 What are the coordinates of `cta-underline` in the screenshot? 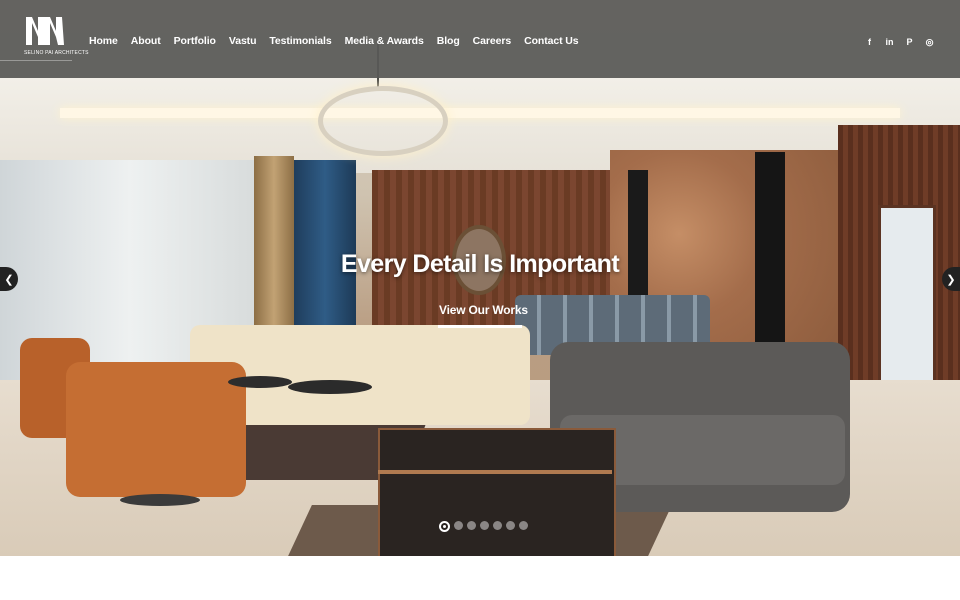 It's located at (480, 326).